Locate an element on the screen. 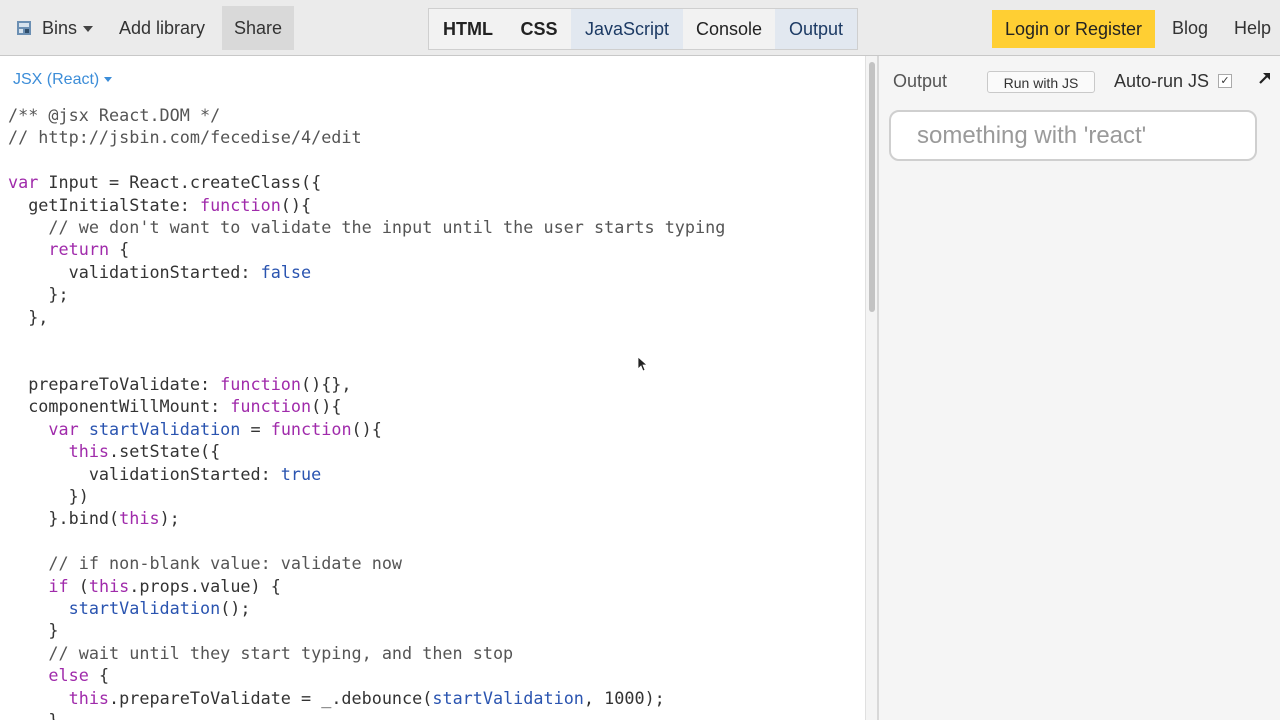 Image resolution: width=1280 pixels, height=720 pixels. code-line: componentWillMount: function(){ is located at coordinates (366, 406).